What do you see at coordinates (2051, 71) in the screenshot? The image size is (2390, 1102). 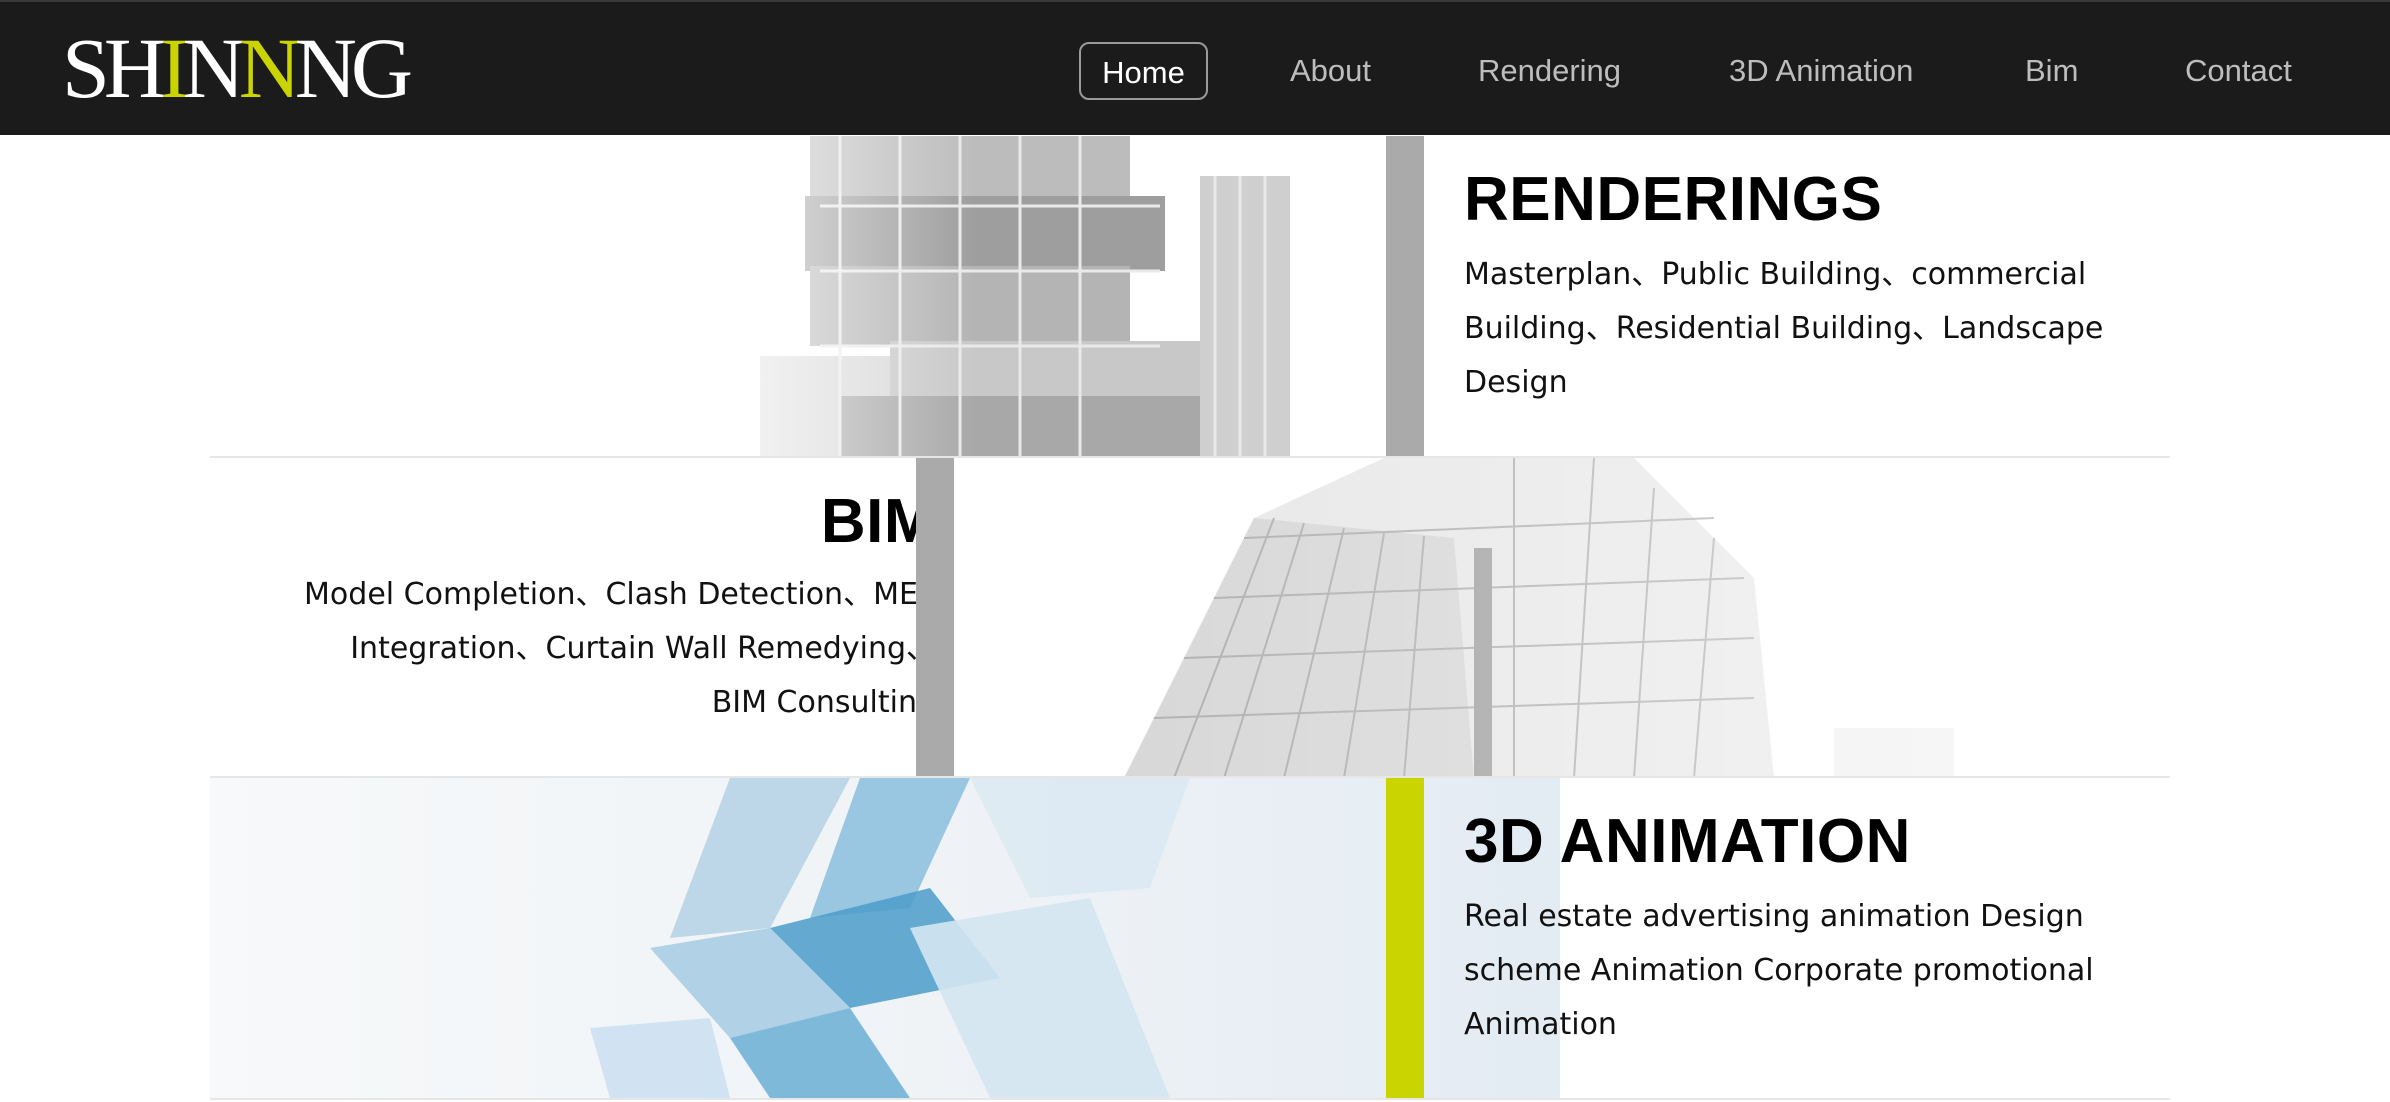 I see `nav-bim: Bim` at bounding box center [2051, 71].